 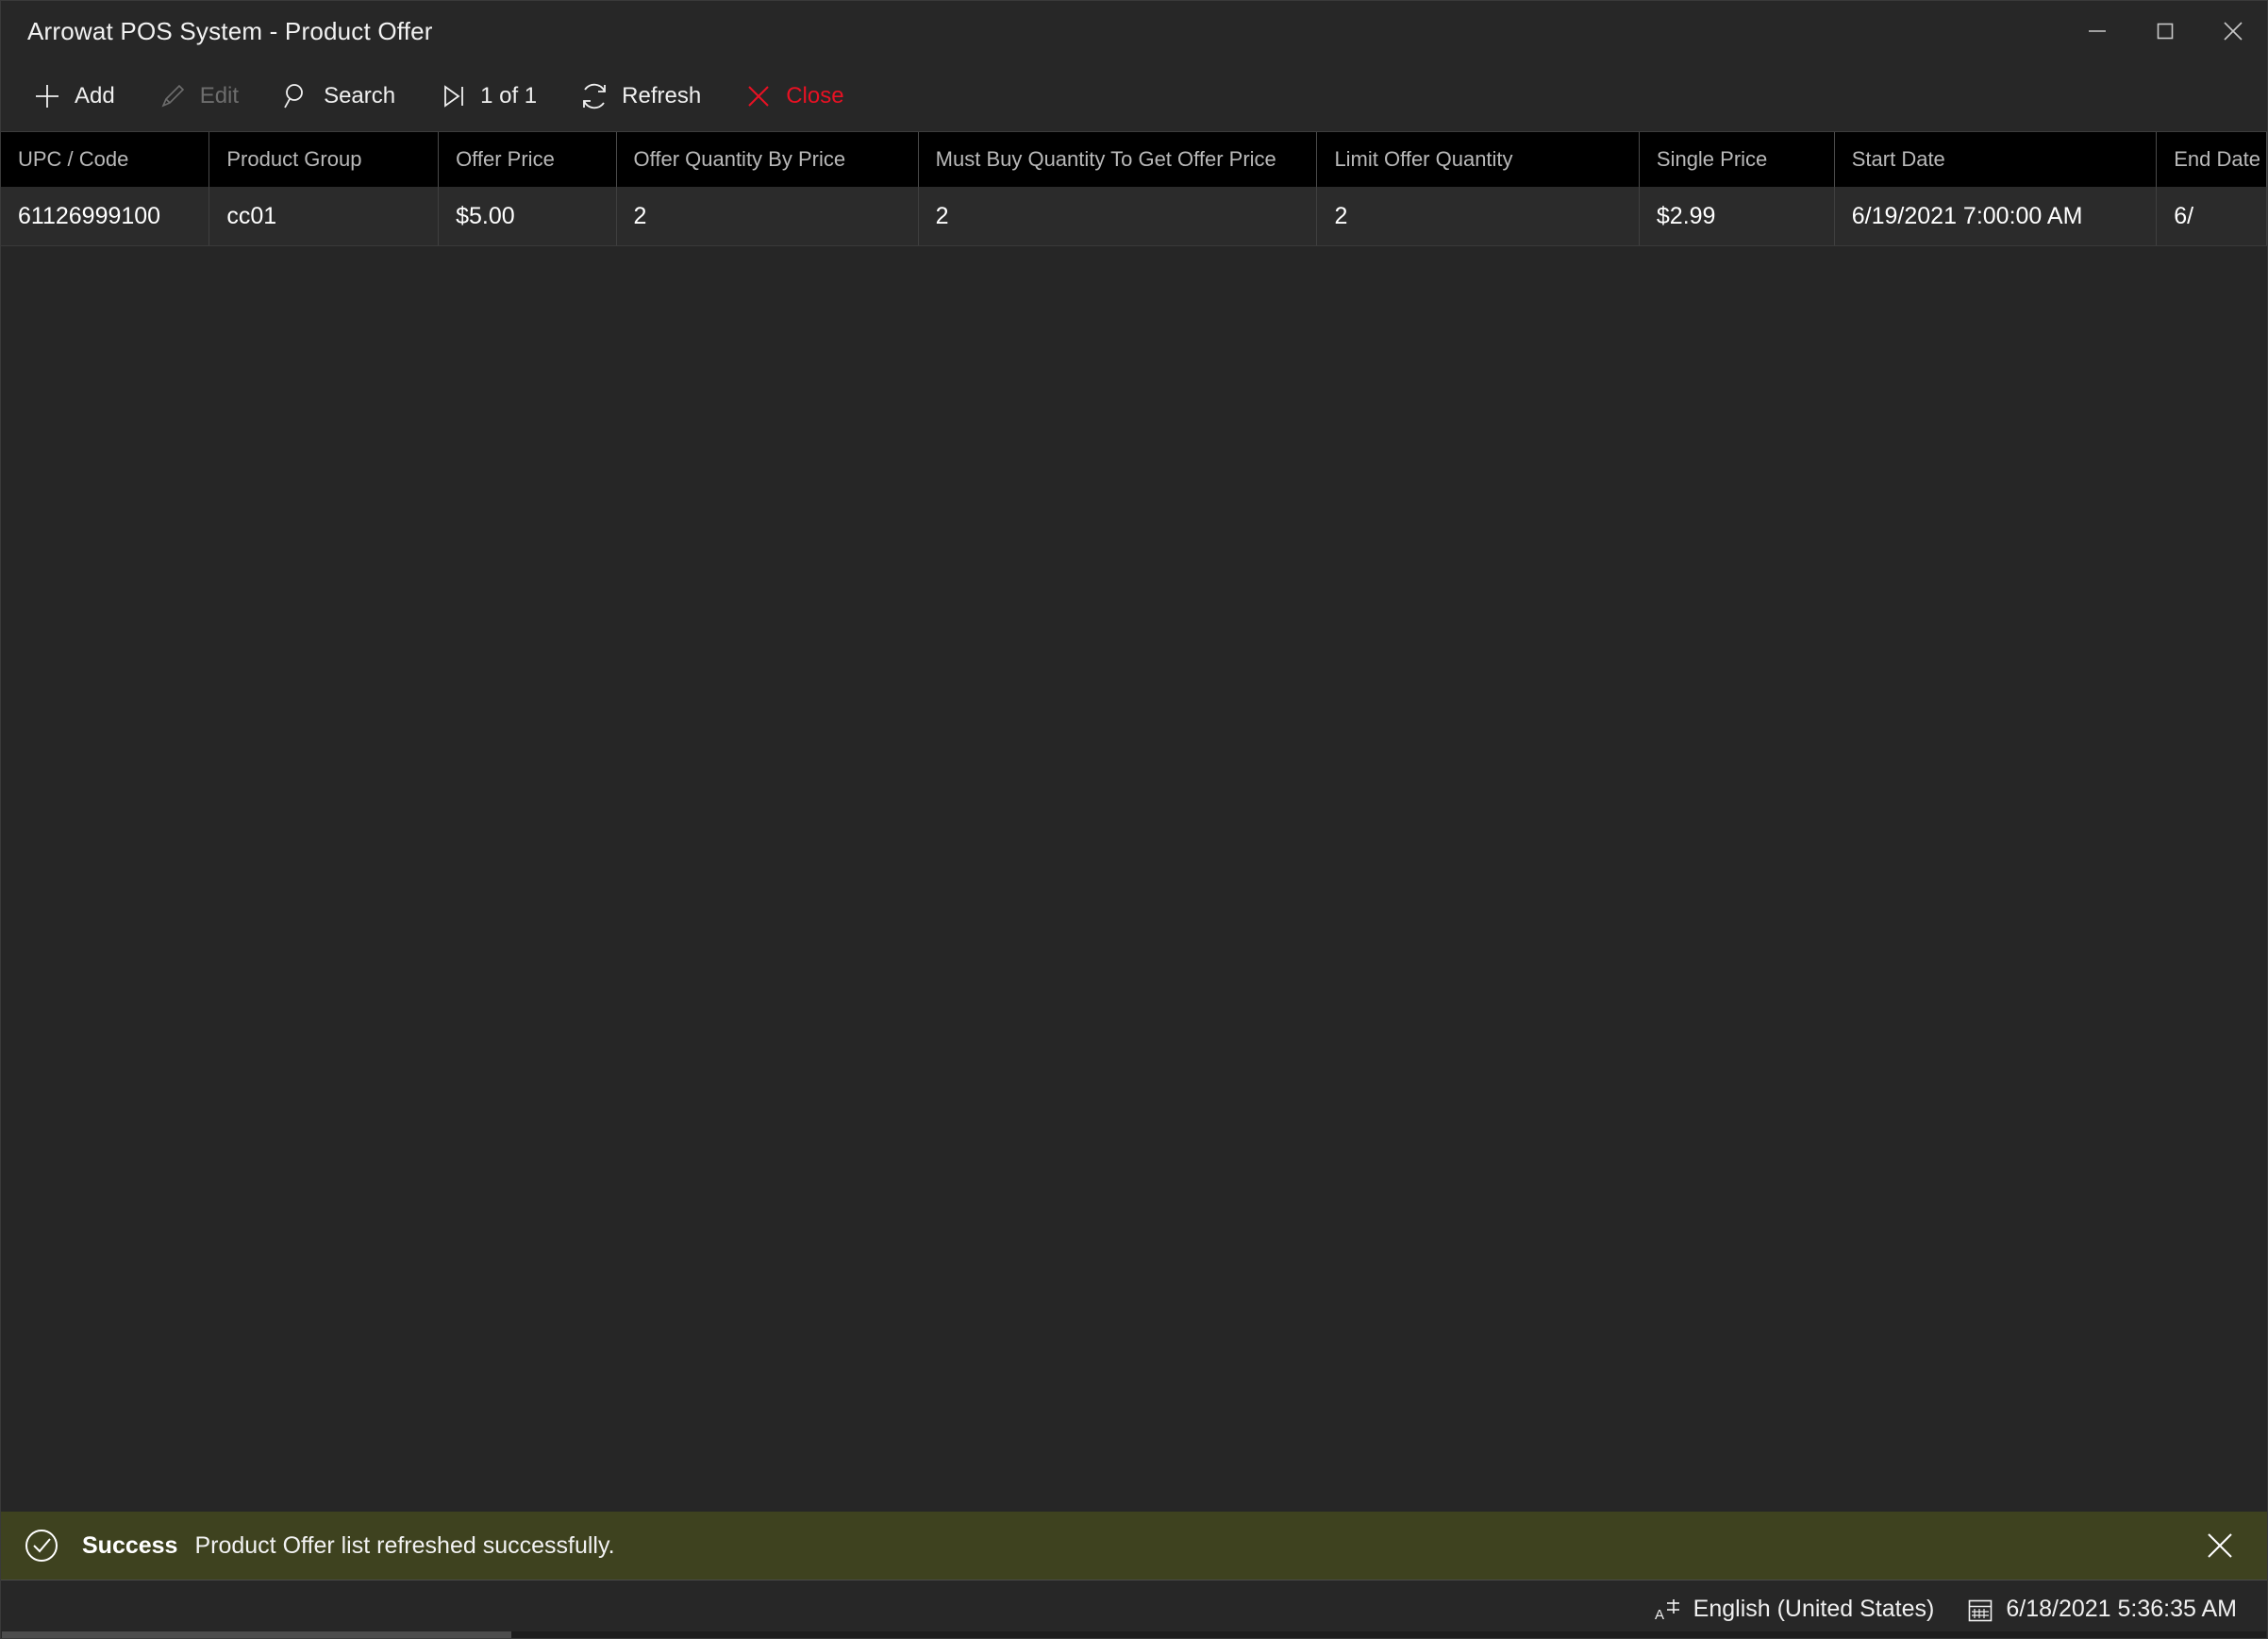 What do you see at coordinates (130, 1545) in the screenshot?
I see `banner-title: Success` at bounding box center [130, 1545].